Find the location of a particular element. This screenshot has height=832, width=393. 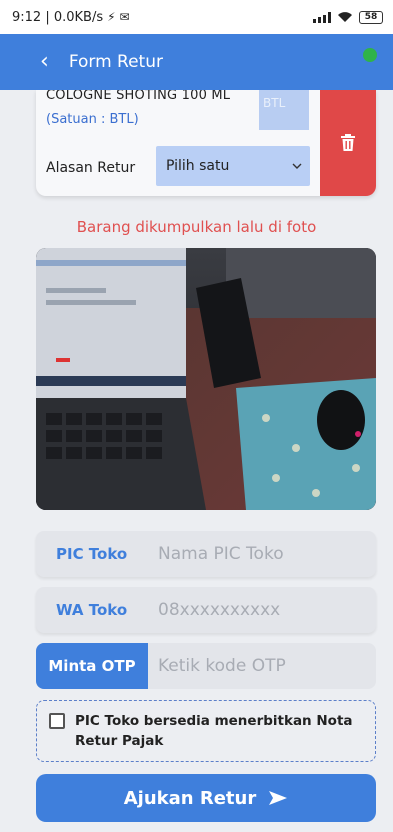

trash-icon is located at coordinates (348, 142).